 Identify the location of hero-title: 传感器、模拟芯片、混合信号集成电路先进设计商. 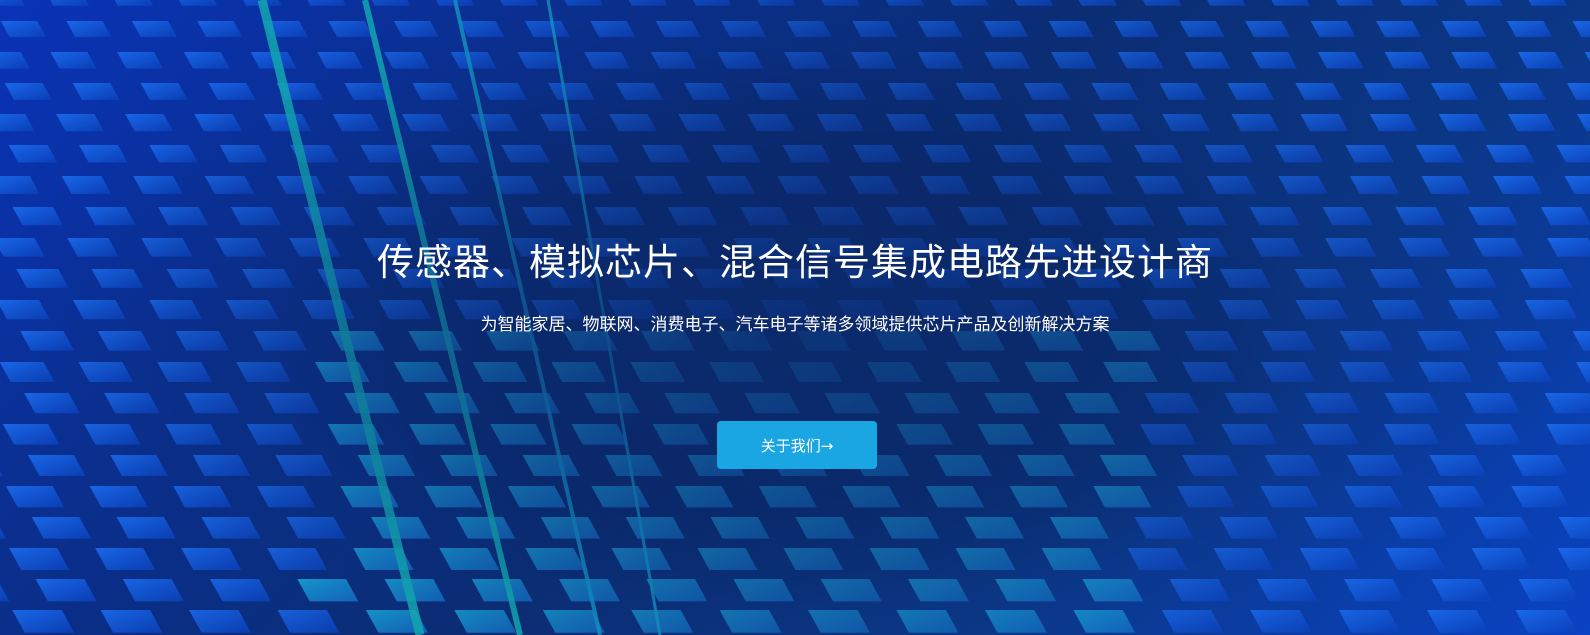
(795, 262).